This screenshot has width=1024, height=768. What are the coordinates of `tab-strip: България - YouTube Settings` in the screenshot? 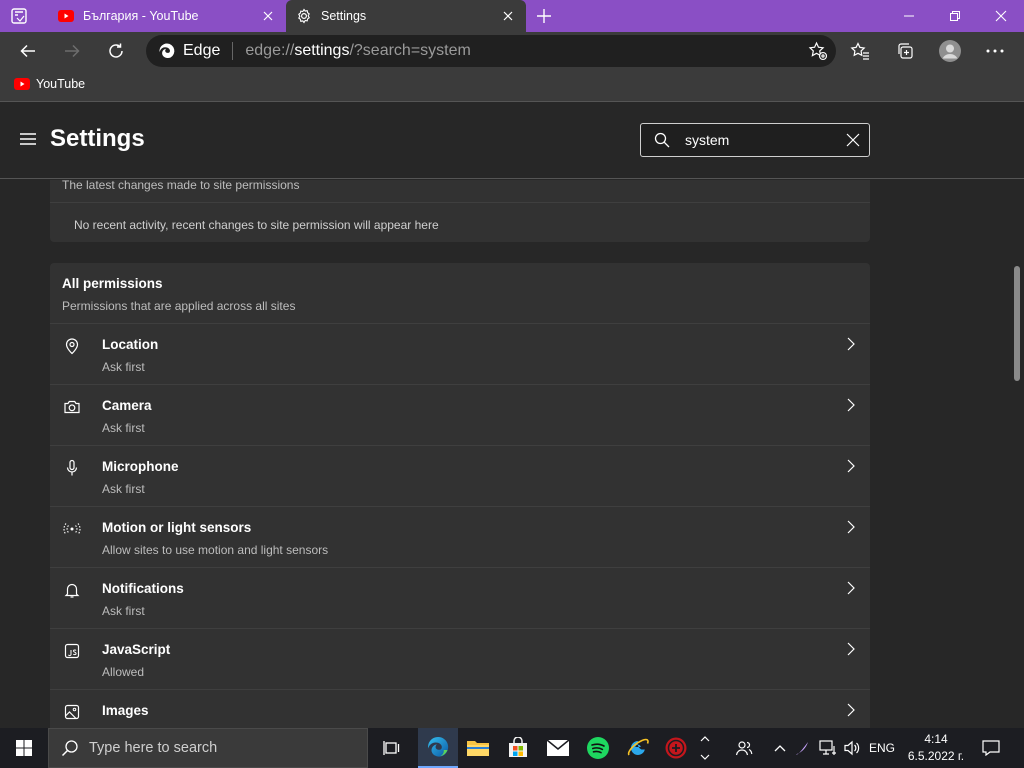 It's located at (512, 16).